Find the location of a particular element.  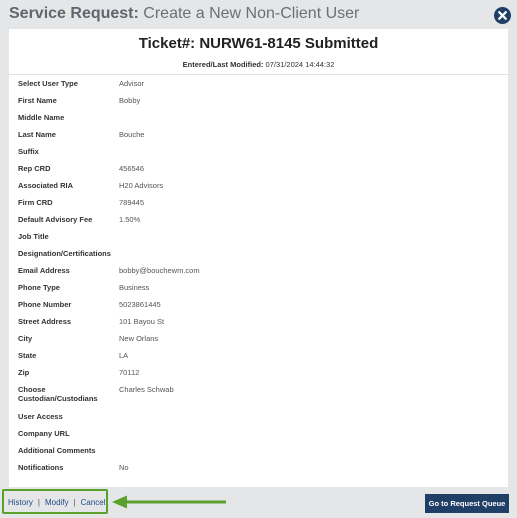

field-row: Select User Type Advisor is located at coordinates (258, 87).